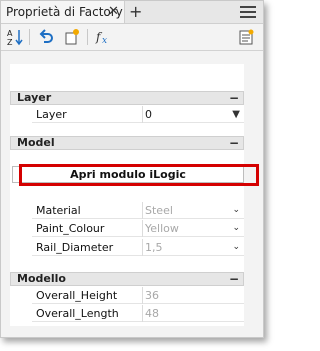 The image size is (320, 351). I want to click on property-label: Paint_Colour, so click(70, 228).